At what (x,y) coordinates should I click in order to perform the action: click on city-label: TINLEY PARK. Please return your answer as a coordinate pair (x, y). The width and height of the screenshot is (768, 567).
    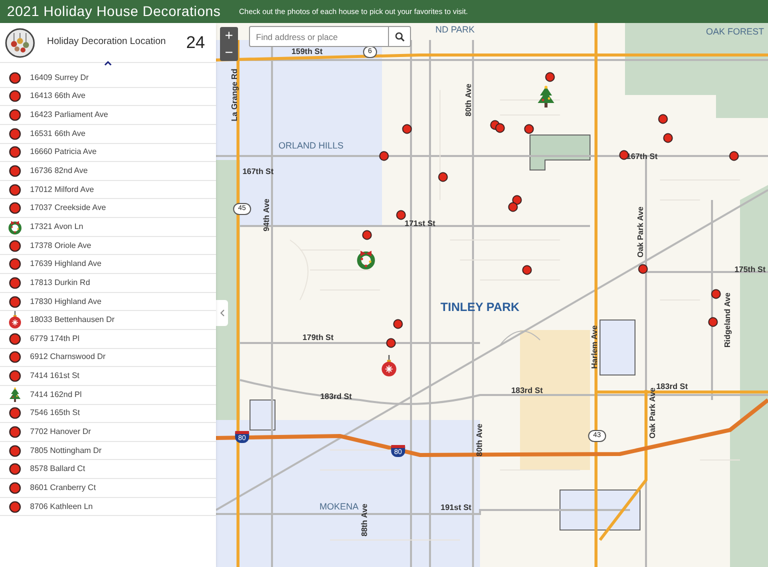
    Looking at the image, I should click on (480, 307).